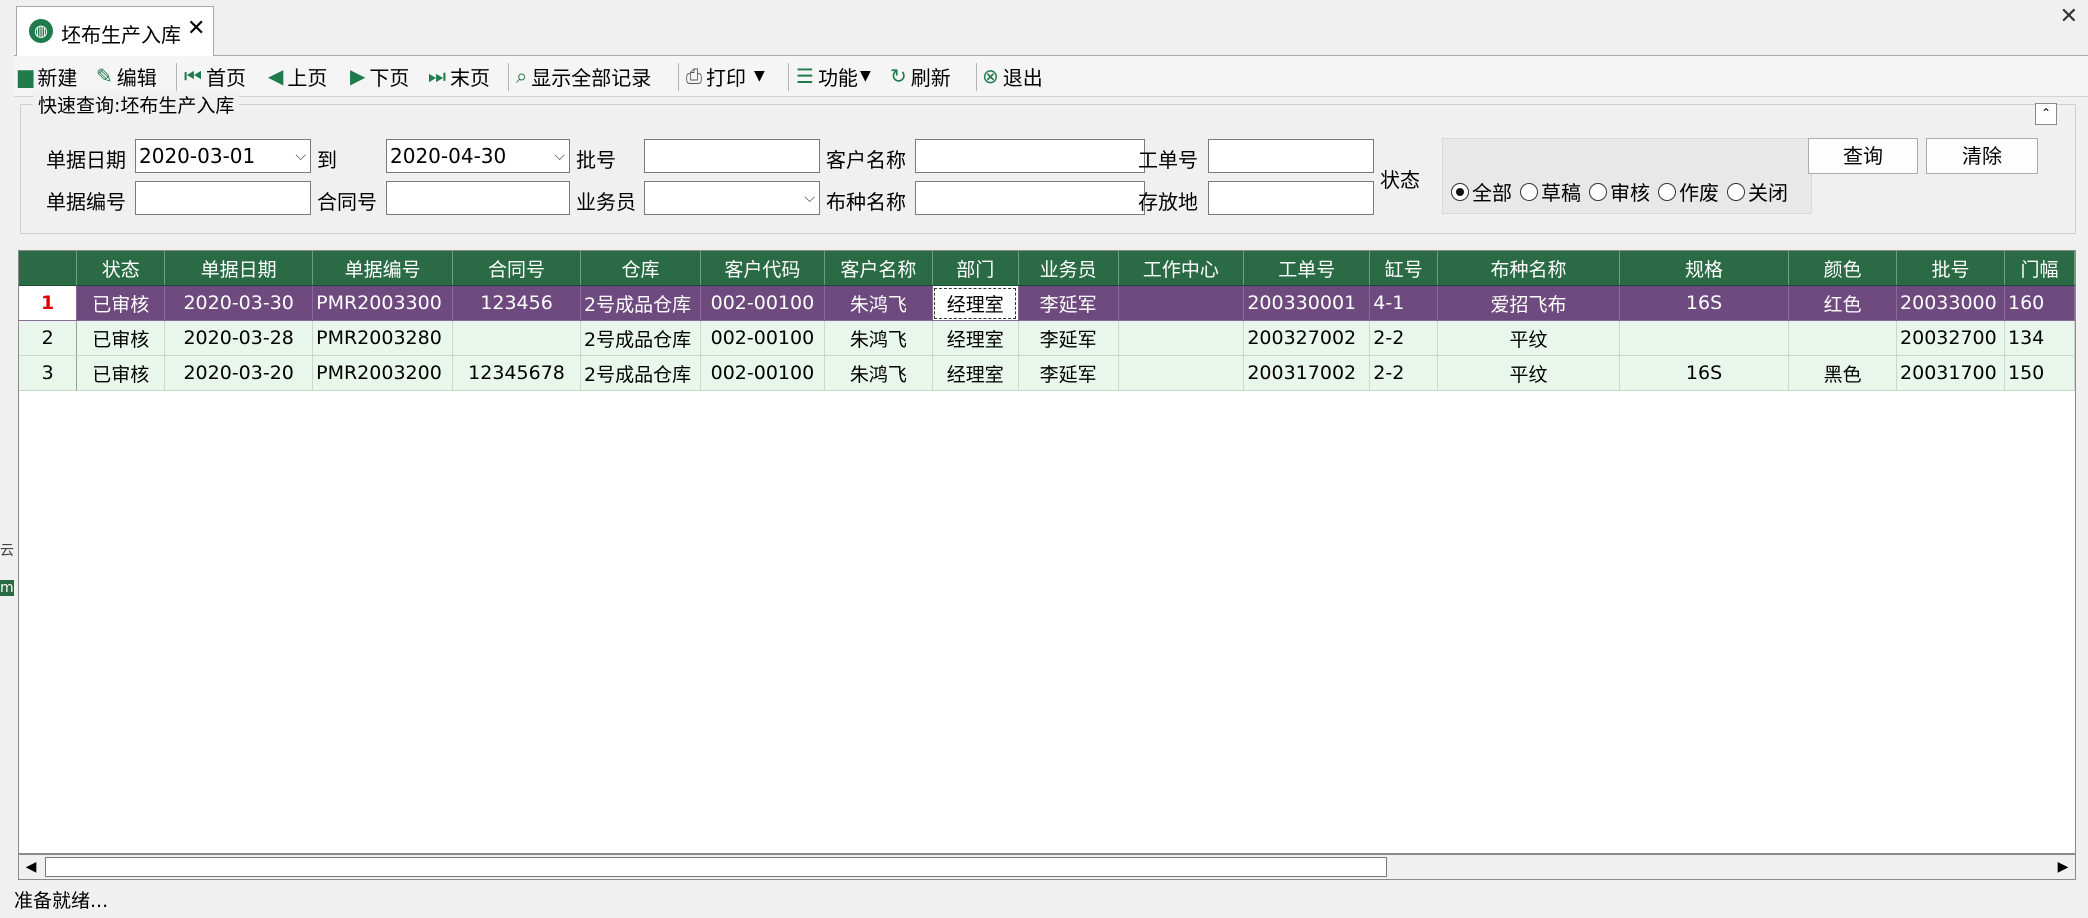 This screenshot has width=2088, height=918. What do you see at coordinates (1307, 338) in the screenshot?
I see `table-cell: 200327002` at bounding box center [1307, 338].